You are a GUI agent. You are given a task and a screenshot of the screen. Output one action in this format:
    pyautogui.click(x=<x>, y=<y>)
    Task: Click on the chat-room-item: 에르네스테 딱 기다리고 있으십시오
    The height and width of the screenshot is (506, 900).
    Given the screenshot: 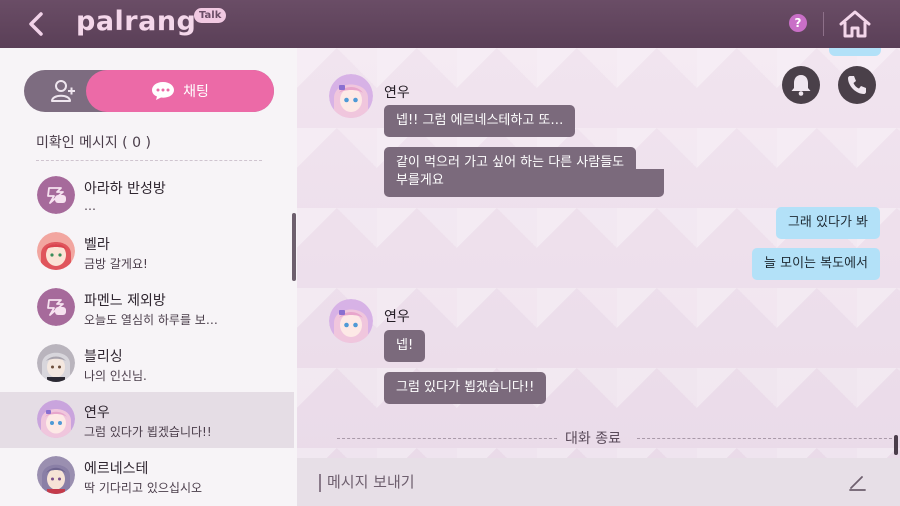 What is the action you would take?
    pyautogui.click(x=147, y=476)
    